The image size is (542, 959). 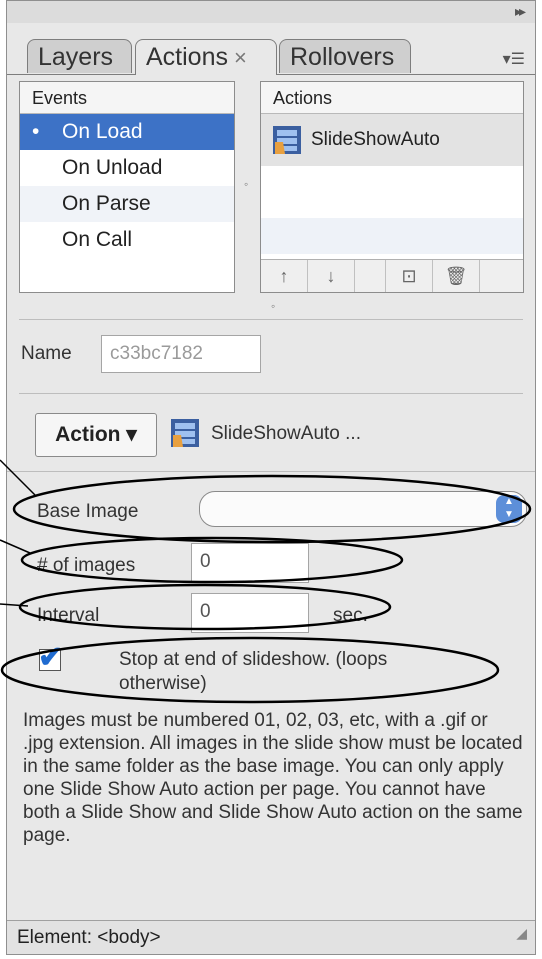 What do you see at coordinates (456, 276) in the screenshot?
I see `delete-action-icon: 🗑` at bounding box center [456, 276].